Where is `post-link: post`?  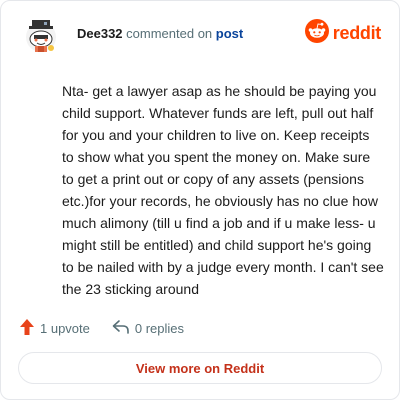
post-link: post is located at coordinates (229, 33).